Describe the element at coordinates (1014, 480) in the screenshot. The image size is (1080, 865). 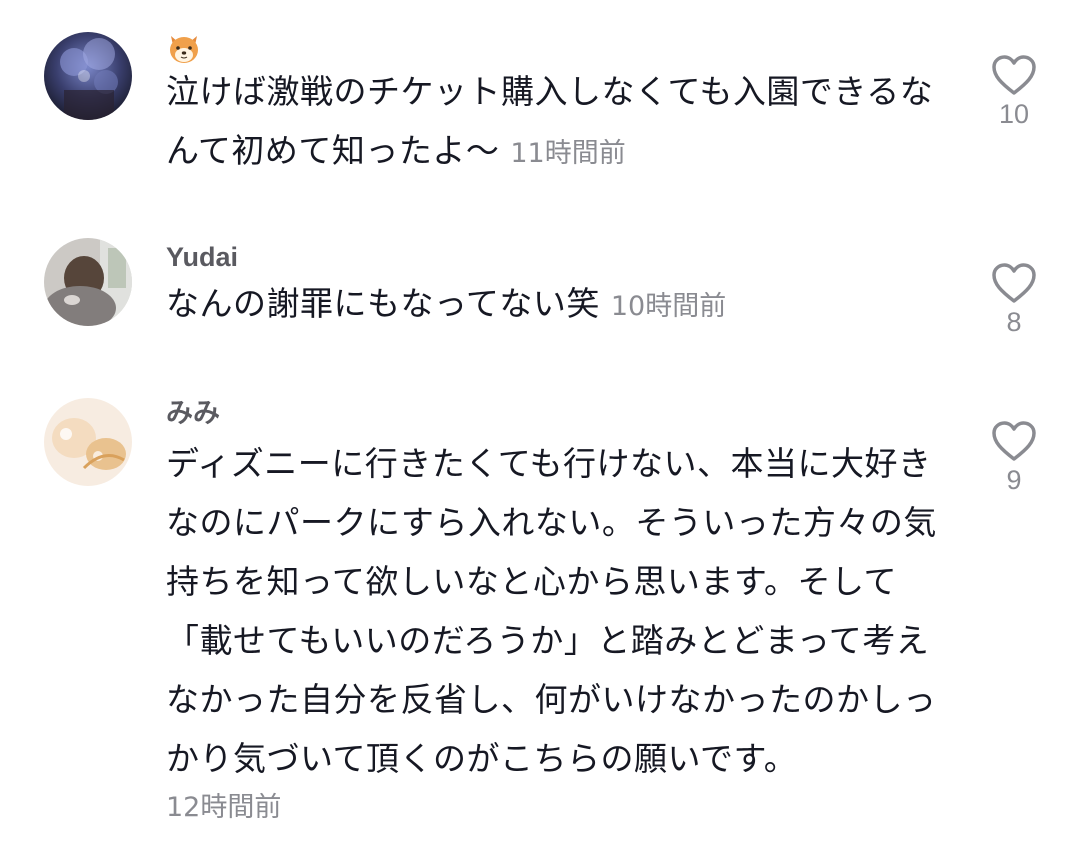
I see `like-count: 9` at that location.